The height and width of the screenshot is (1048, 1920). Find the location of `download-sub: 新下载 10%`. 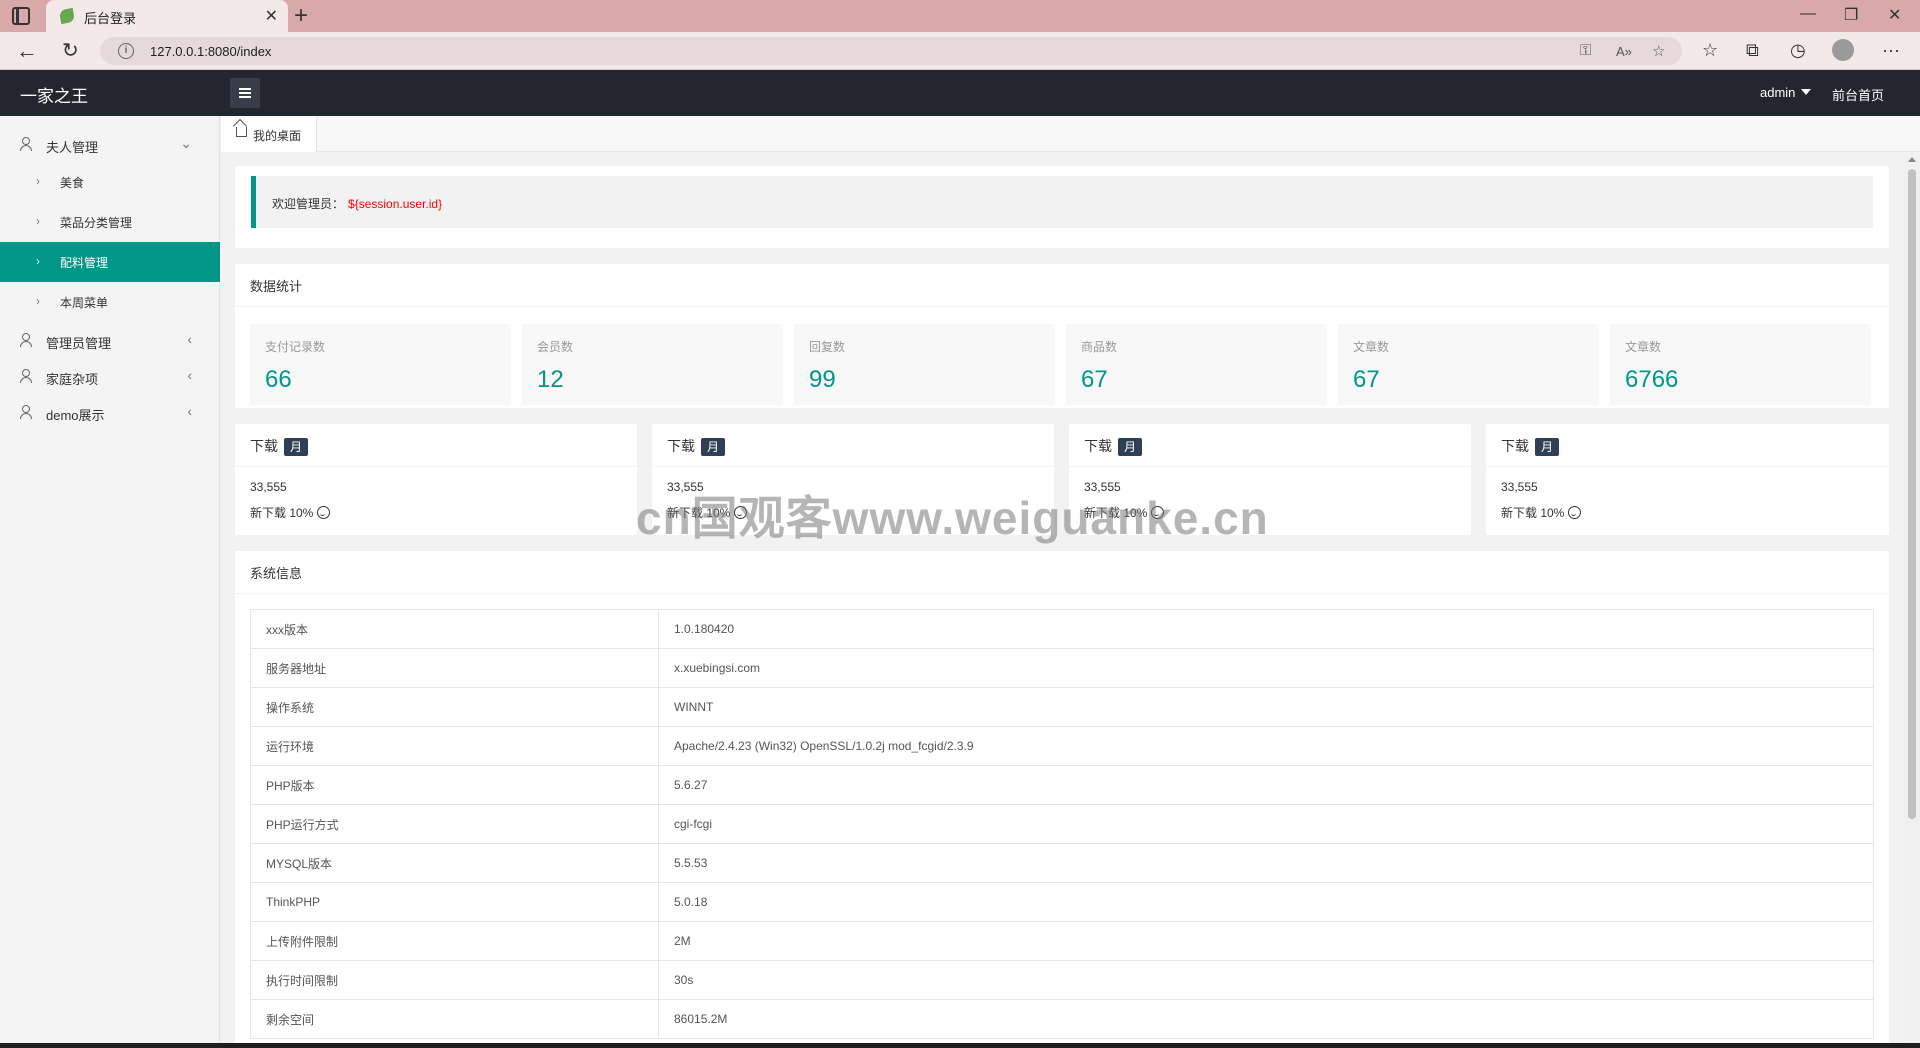

download-sub: 新下载 10% is located at coordinates (290, 512).